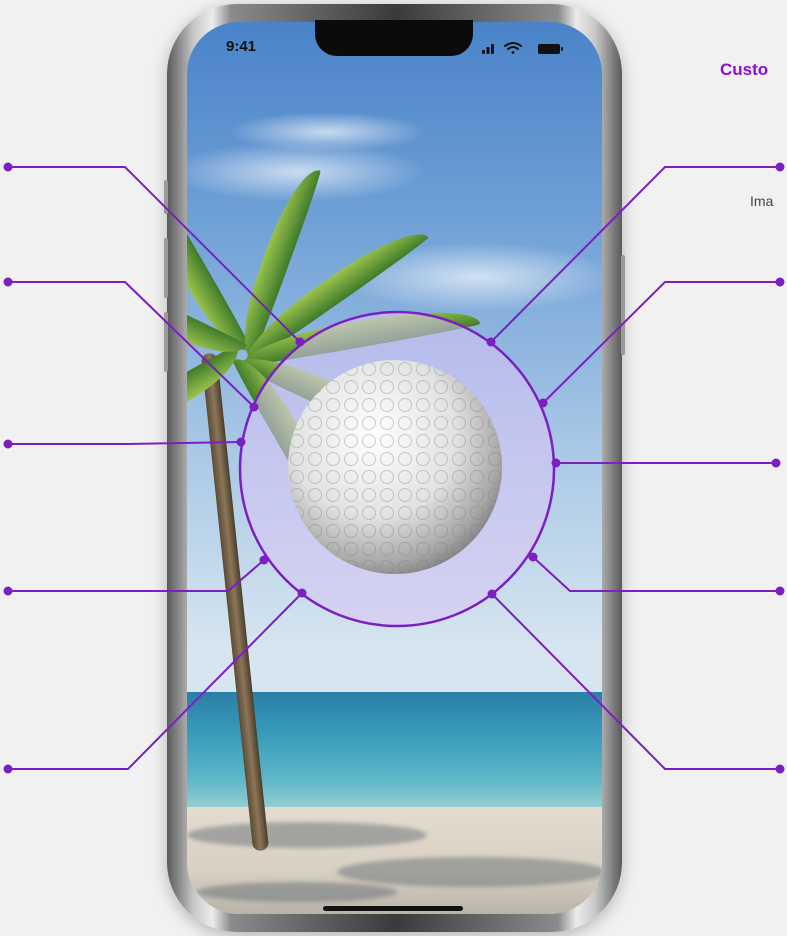 The height and width of the screenshot is (936, 787). Describe the element at coordinates (744, 69) in the screenshot. I see `side-panel-title: Custo` at that location.